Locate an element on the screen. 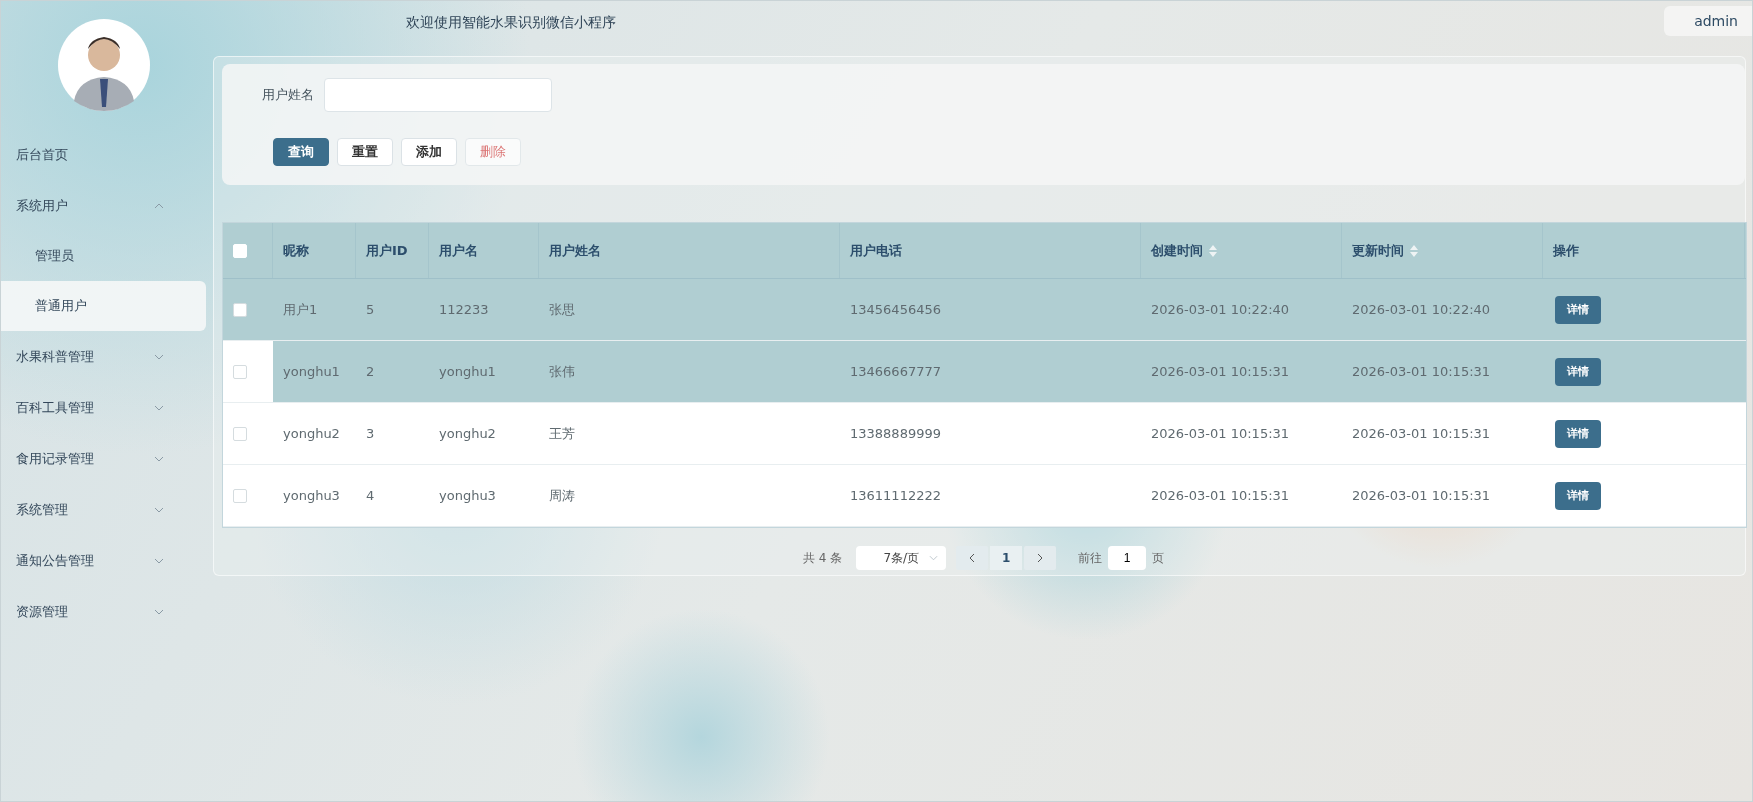 This screenshot has height=802, width=1753. table-cell: 4 is located at coordinates (370, 495).